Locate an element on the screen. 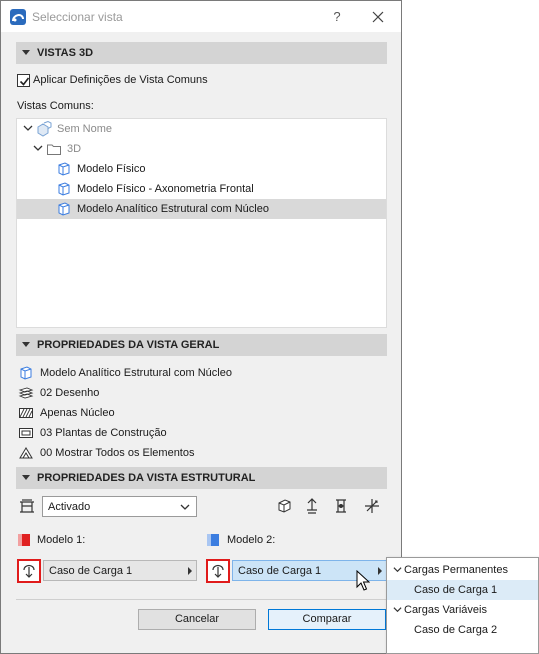 This screenshot has width=539, height=654. apply-defaults-label: Aplicar Definições de Vista Comuns is located at coordinates (120, 80).